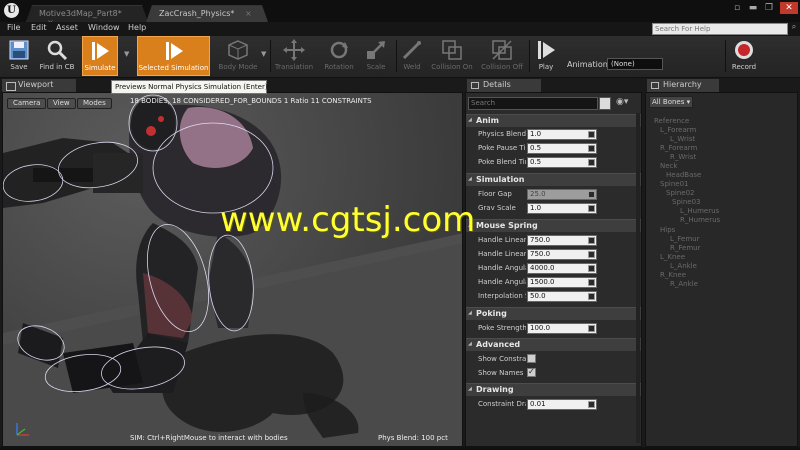 The image size is (800, 450). What do you see at coordinates (533, 103) in the screenshot?
I see `details-search-input: Search` at bounding box center [533, 103].